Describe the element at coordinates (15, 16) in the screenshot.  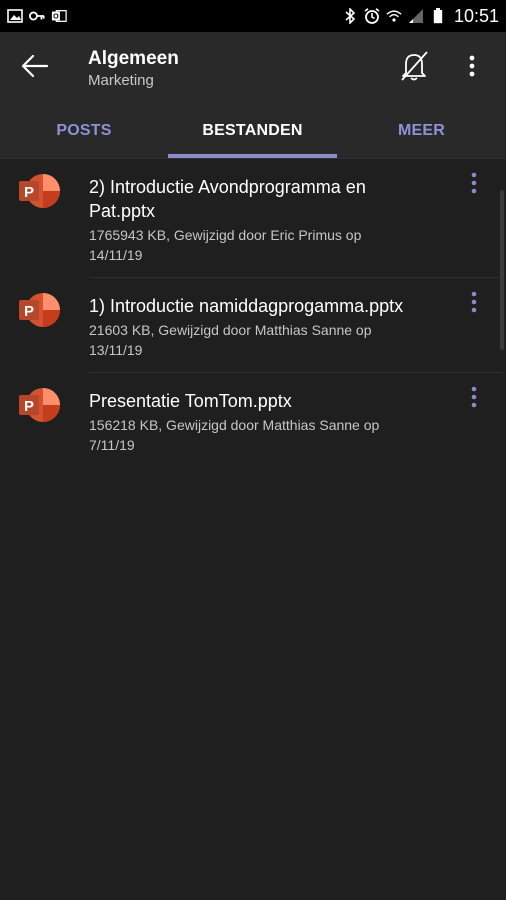
I see `image-icon` at that location.